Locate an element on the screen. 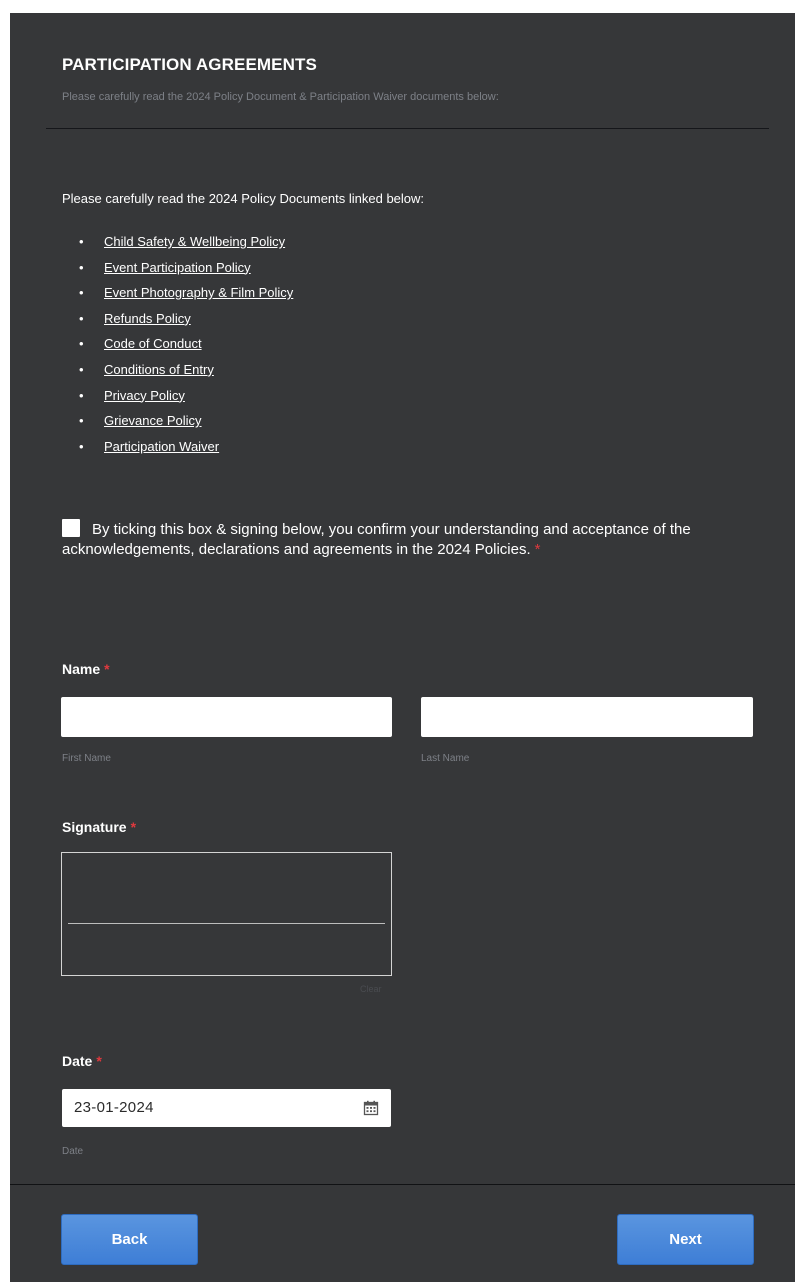  policy-link-grievance: Grievance Policy is located at coordinates (153, 420).